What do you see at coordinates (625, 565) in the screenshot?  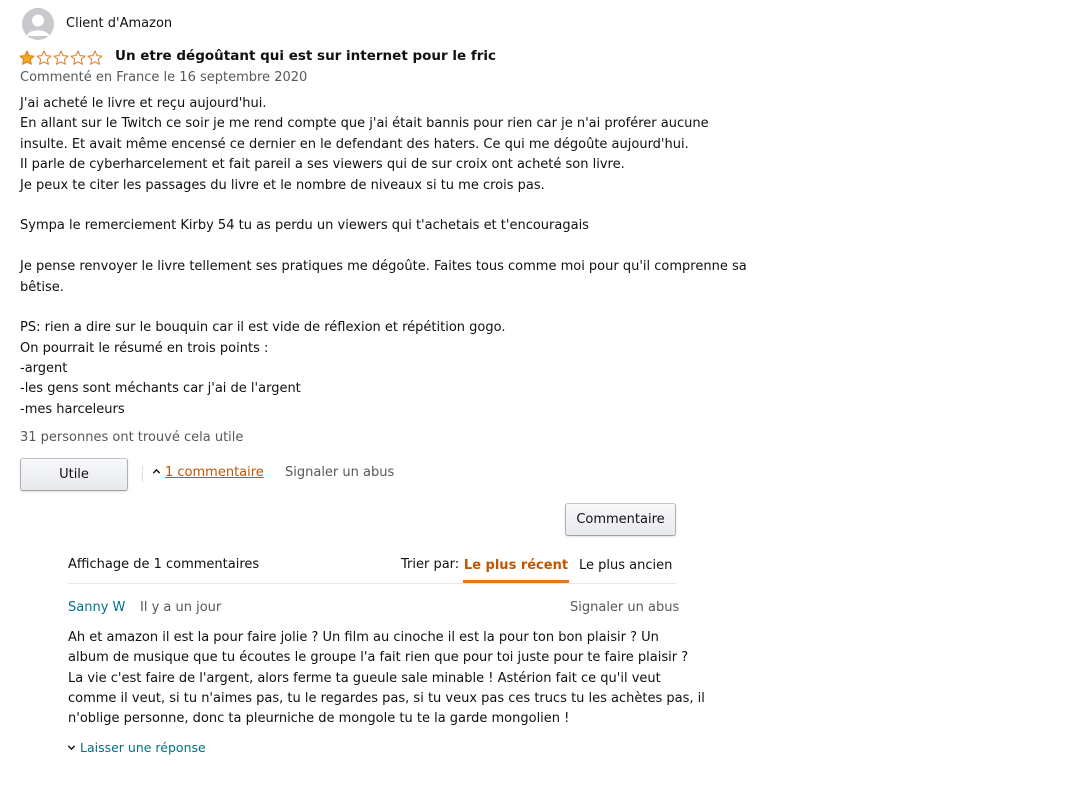 I see `sort-oldest-tab: Le plus ancien` at bounding box center [625, 565].